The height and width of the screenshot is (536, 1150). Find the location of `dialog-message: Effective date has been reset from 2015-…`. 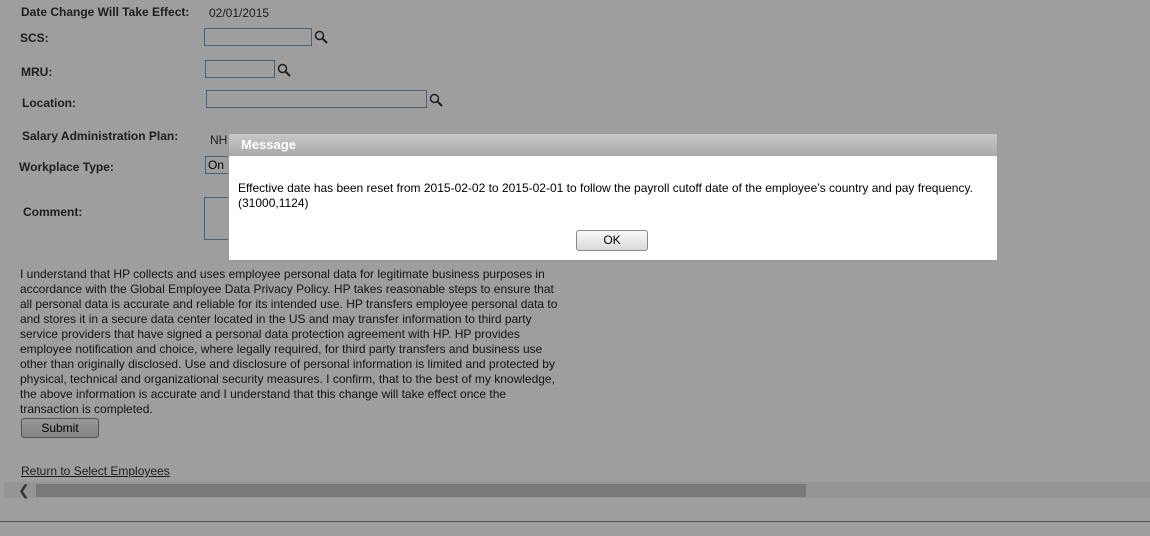

dialog-message: Effective date has been reset from 2015-… is located at coordinates (605, 195).